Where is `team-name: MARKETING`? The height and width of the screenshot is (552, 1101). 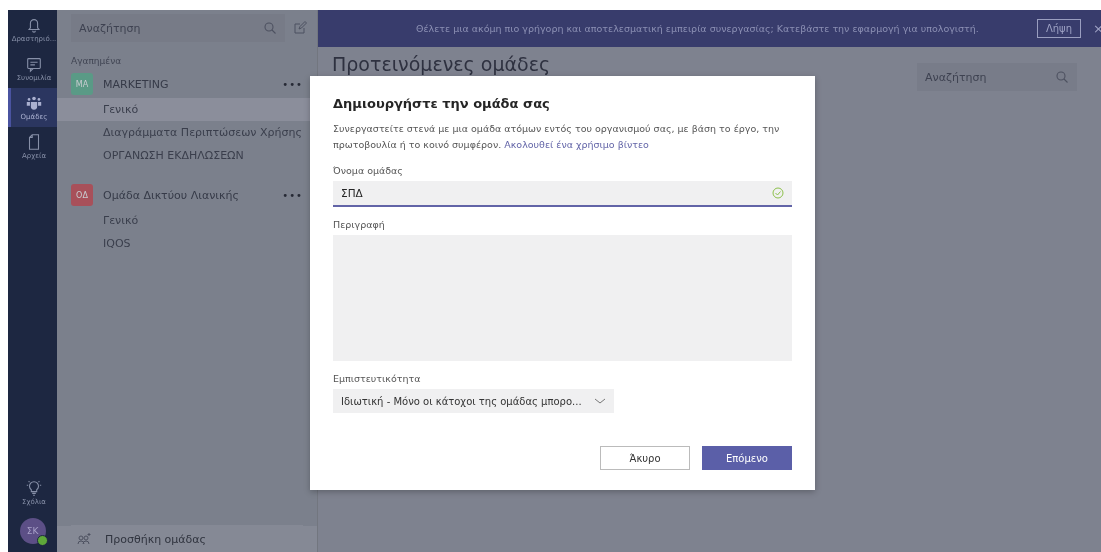
team-name: MARKETING is located at coordinates (188, 84).